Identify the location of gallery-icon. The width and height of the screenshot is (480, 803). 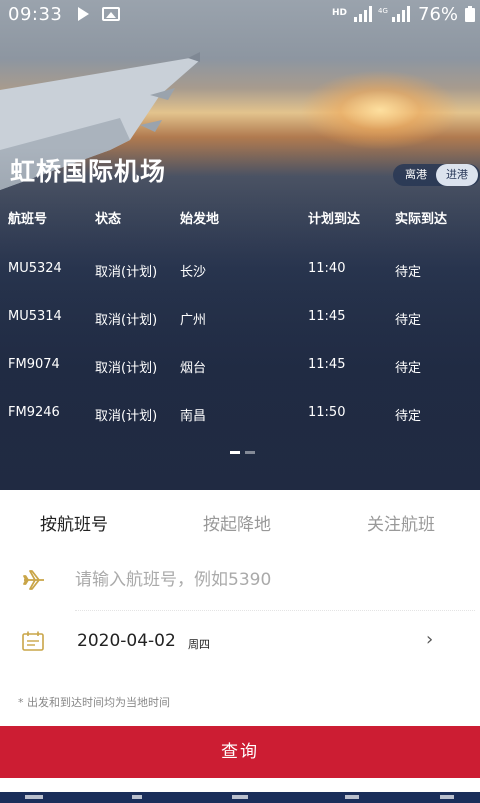
(111, 14).